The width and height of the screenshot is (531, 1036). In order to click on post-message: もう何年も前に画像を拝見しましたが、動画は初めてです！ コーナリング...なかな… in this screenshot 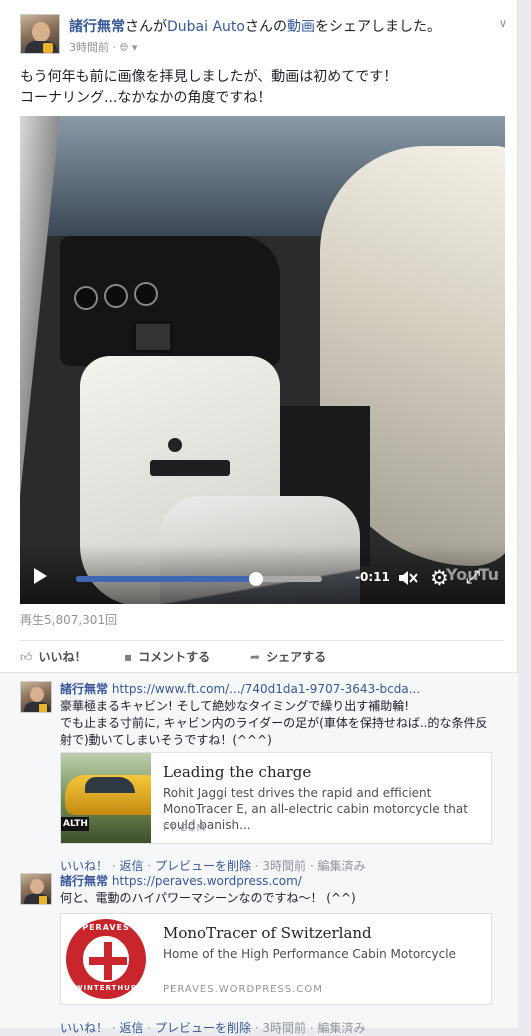, I will do `click(260, 88)`.